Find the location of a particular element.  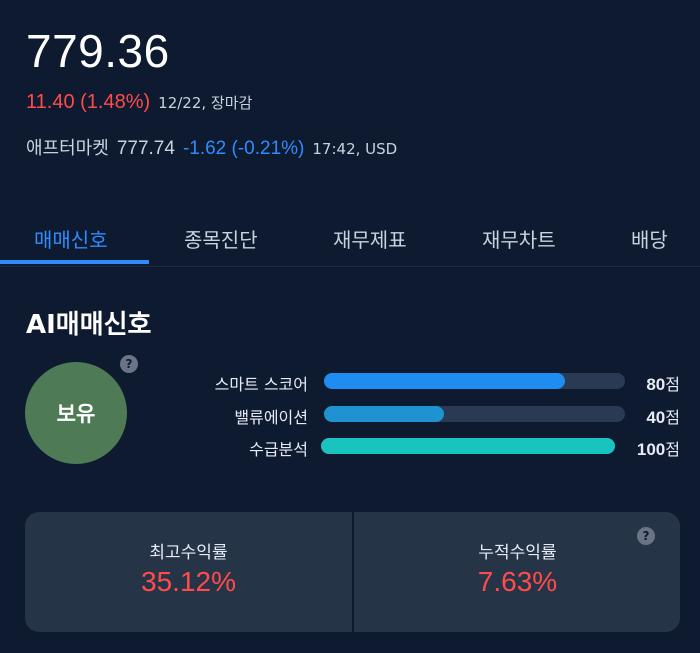

max-return-value: 35.12% is located at coordinates (188, 581).